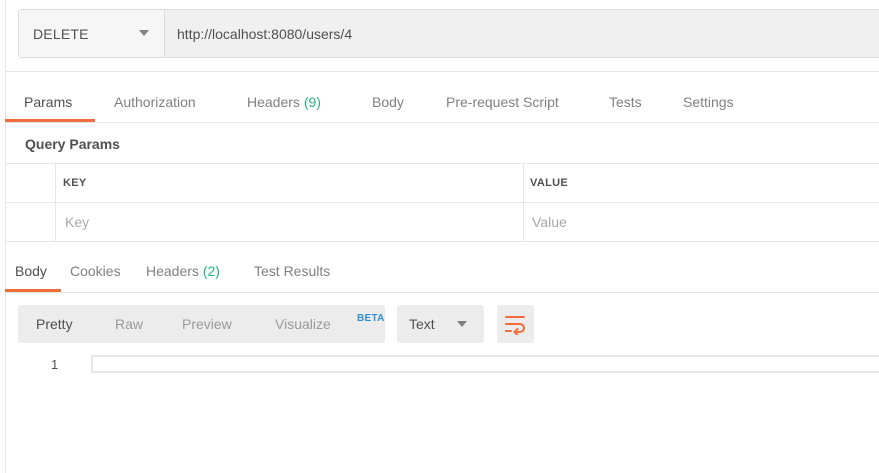  What do you see at coordinates (172, 271) in the screenshot?
I see `response-tab-headers-label: Headers` at bounding box center [172, 271].